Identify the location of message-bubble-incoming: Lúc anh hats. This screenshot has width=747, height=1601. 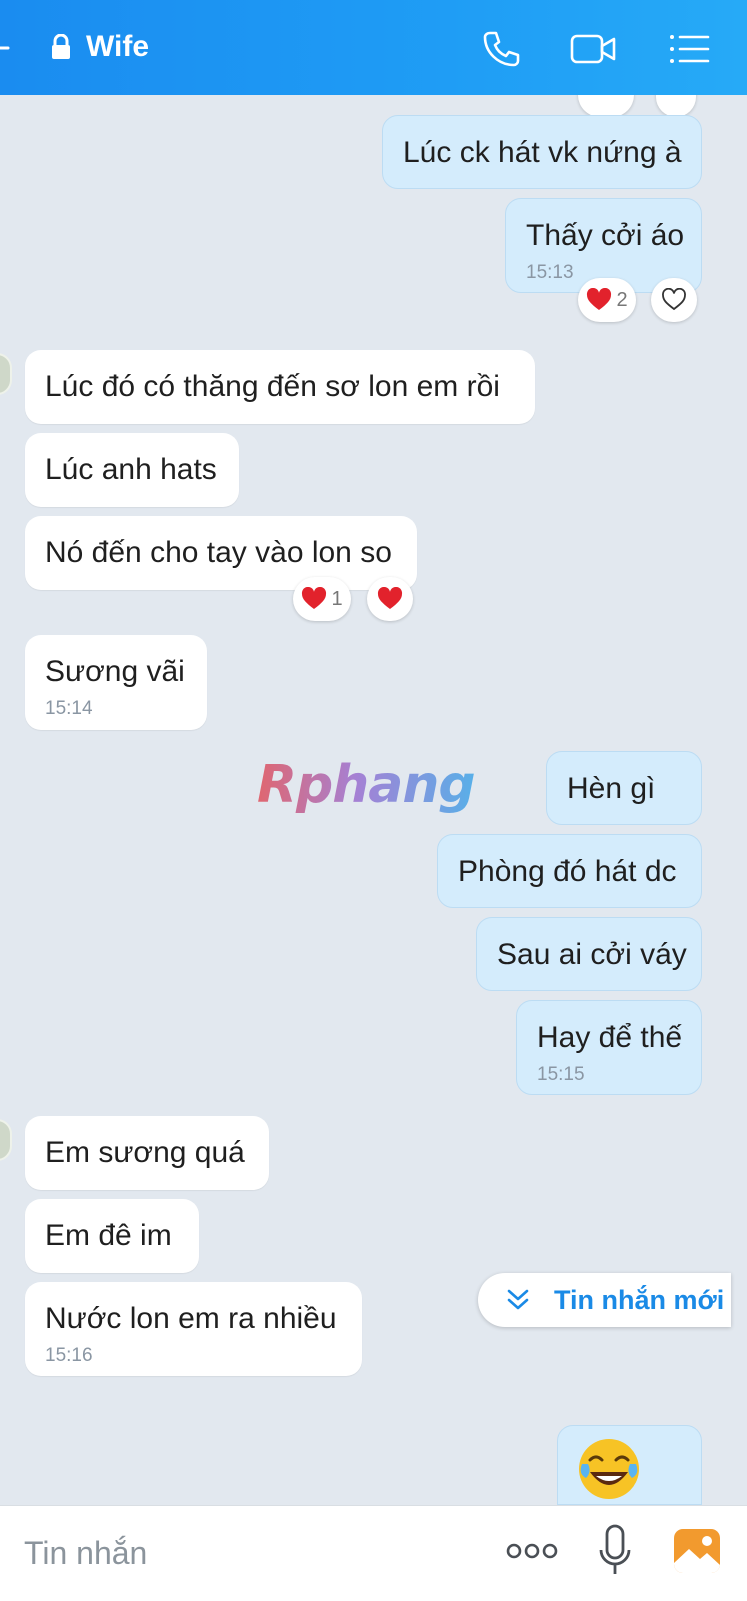
(132, 470).